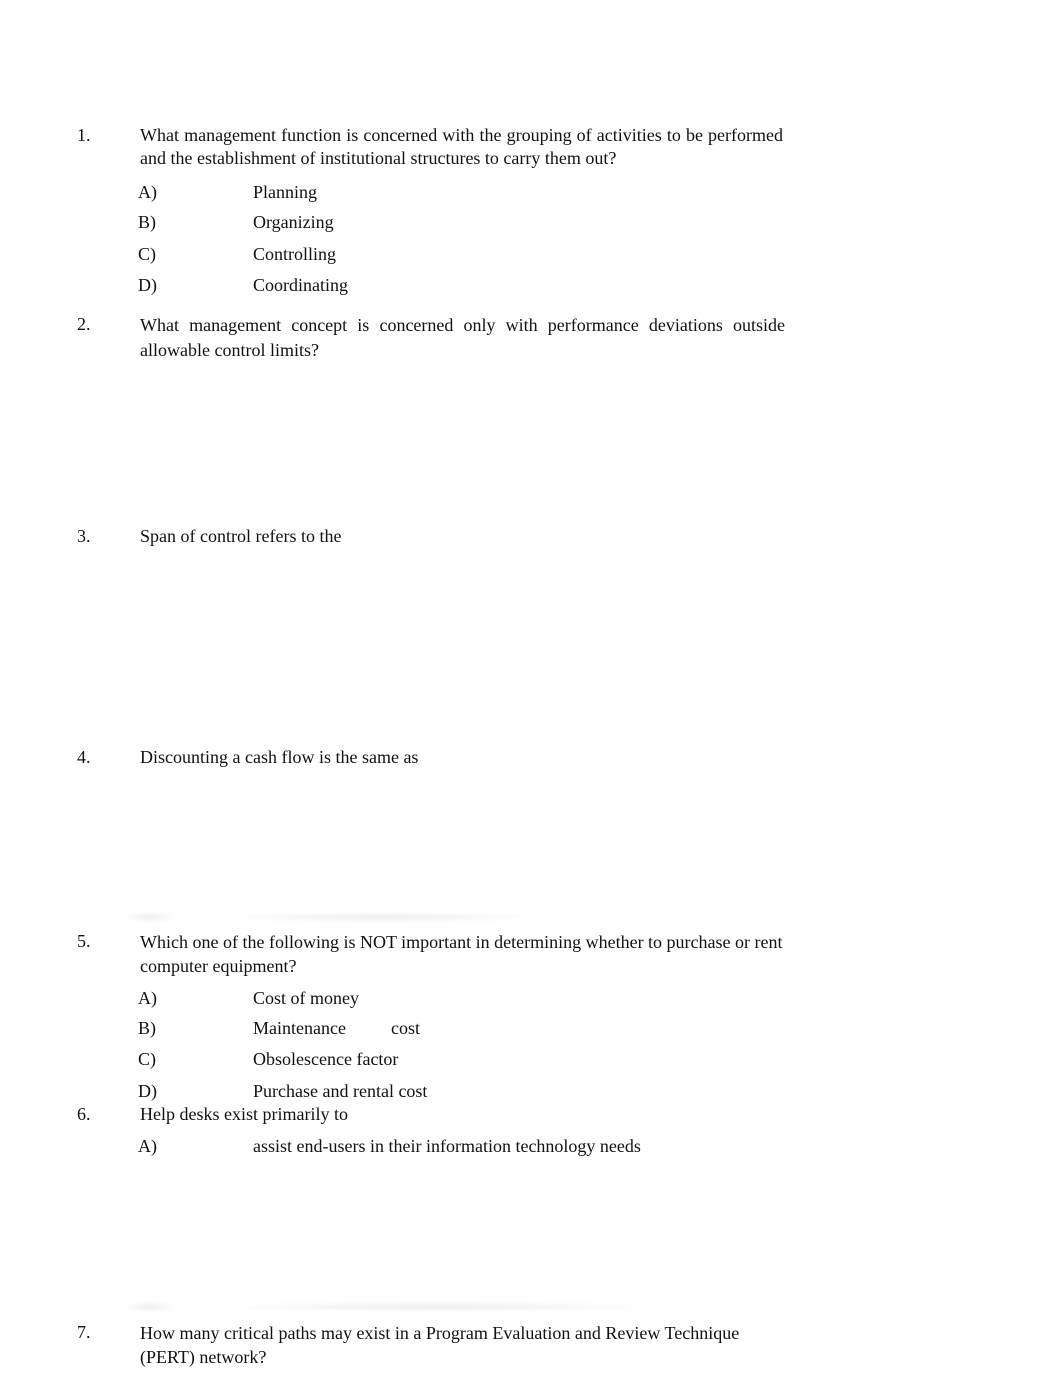  Describe the element at coordinates (300, 285) in the screenshot. I see `option-text: Coordinating` at that location.